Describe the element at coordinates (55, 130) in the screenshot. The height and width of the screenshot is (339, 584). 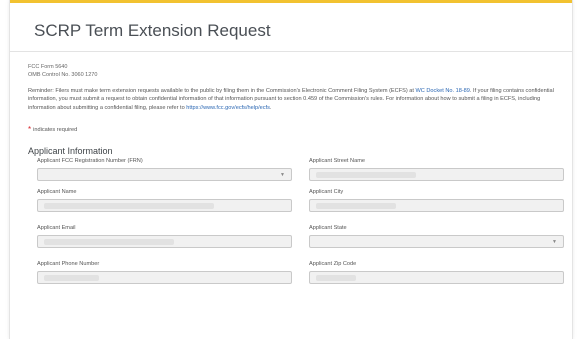
I see `required-note-text: indicates required` at that location.